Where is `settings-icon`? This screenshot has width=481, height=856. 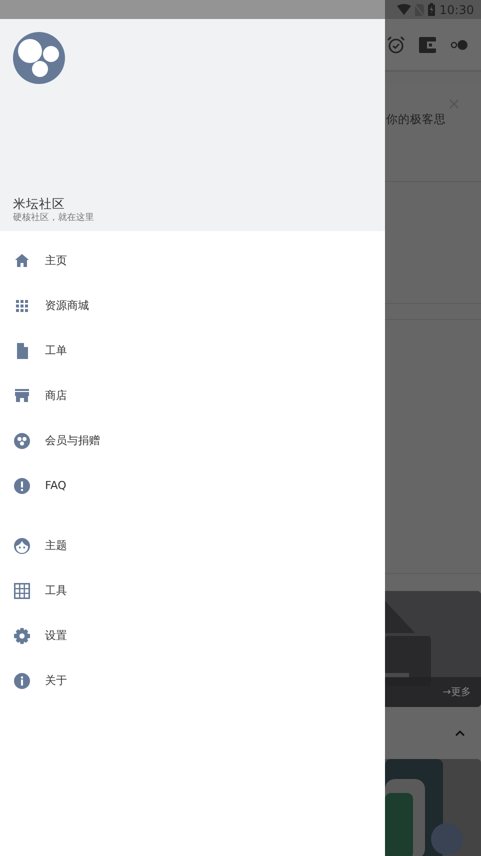
settings-icon is located at coordinates (22, 636).